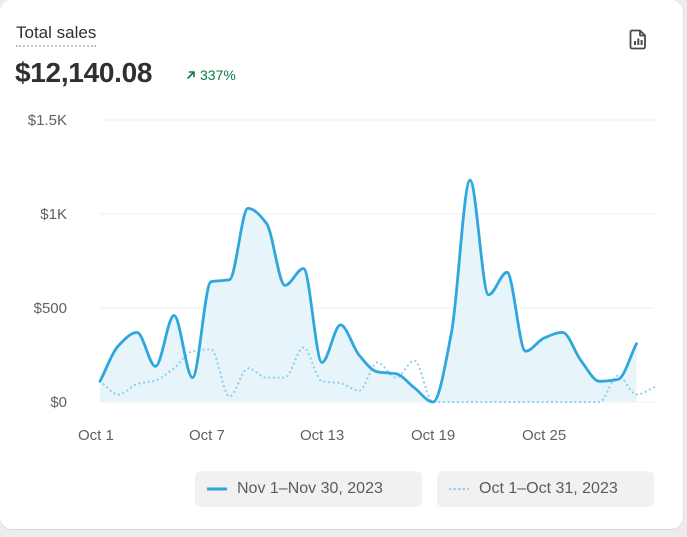  Describe the element at coordinates (218, 75) in the screenshot. I see `change-percent: 337%` at that location.